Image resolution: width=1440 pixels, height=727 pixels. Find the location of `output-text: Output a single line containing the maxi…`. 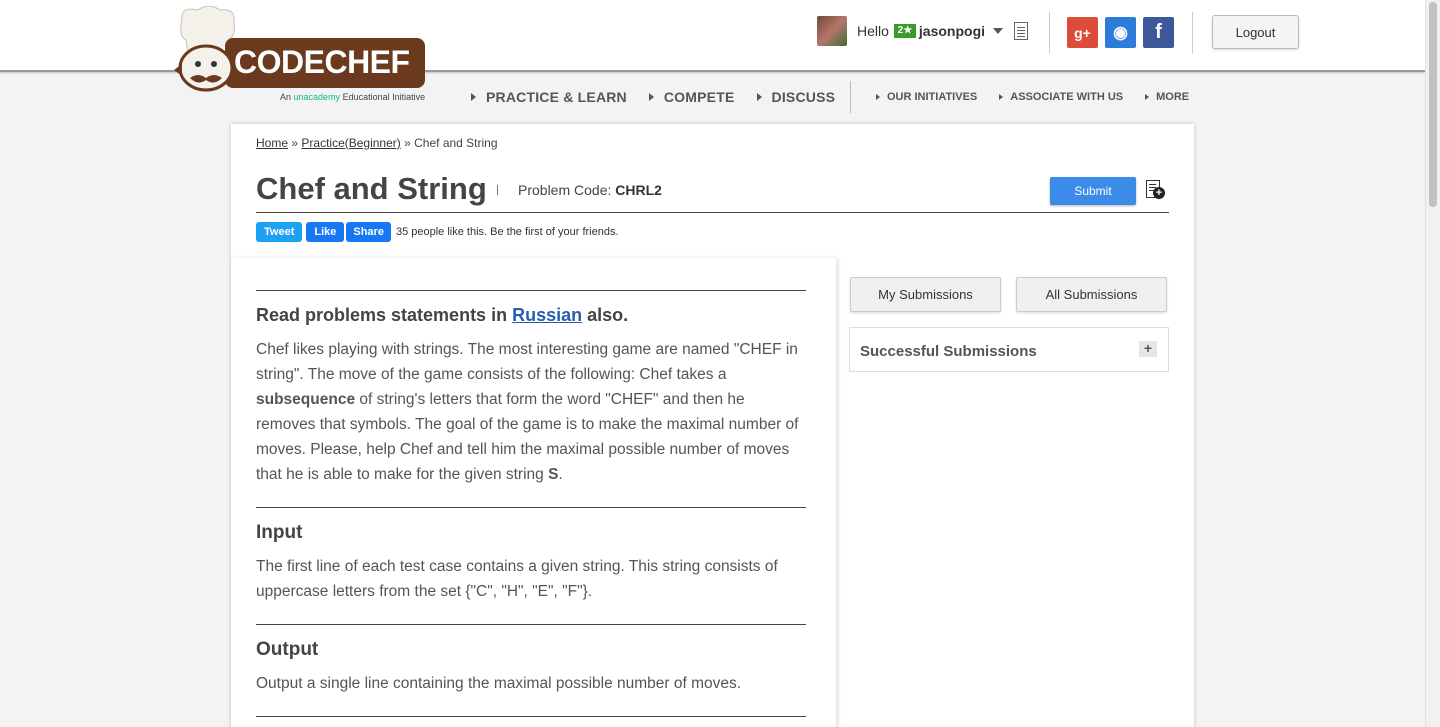

output-text: Output a single line containing the maxi… is located at coordinates (499, 683).